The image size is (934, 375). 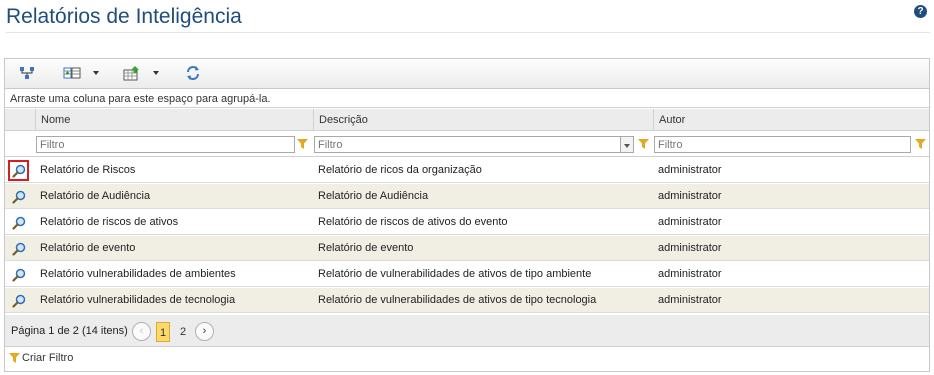 What do you see at coordinates (165, 144) in the screenshot?
I see `filter-input-nome` at bounding box center [165, 144].